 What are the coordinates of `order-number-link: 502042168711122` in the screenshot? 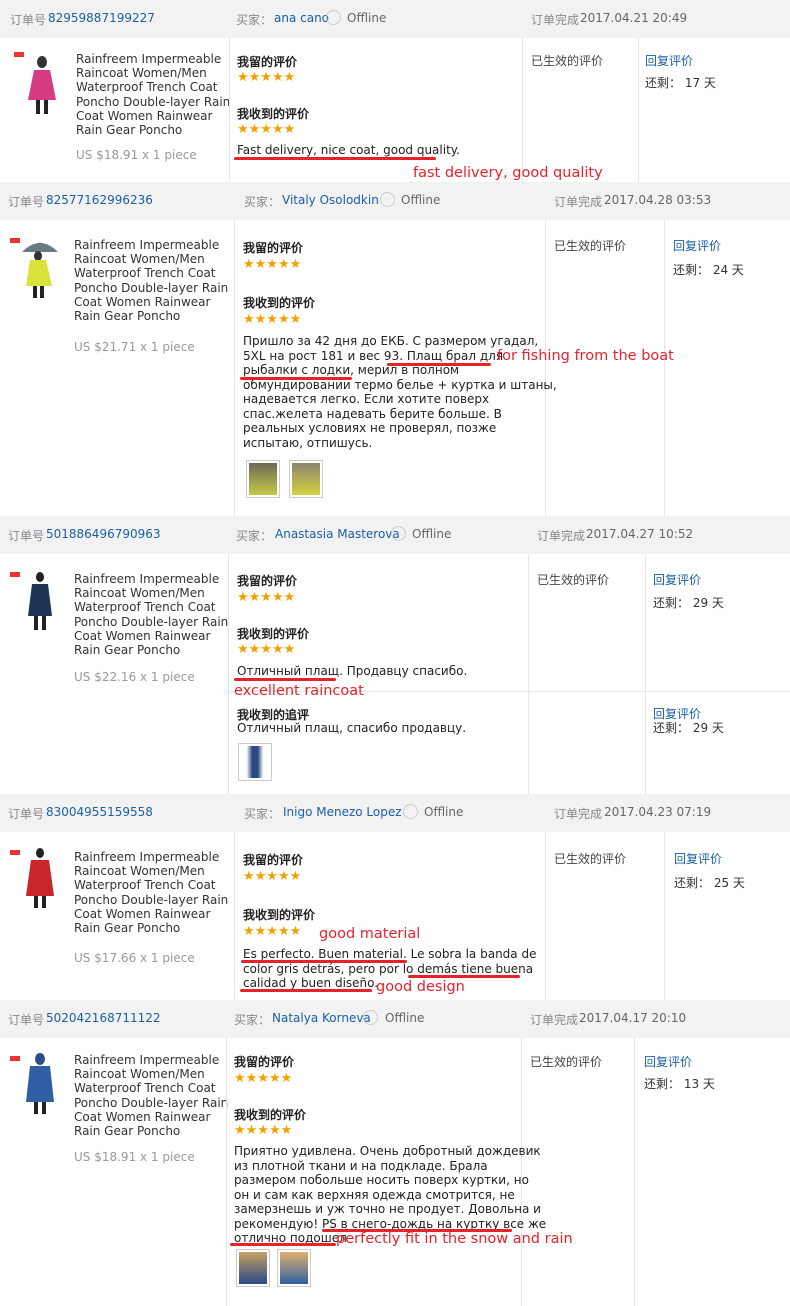 It's located at (103, 1018).